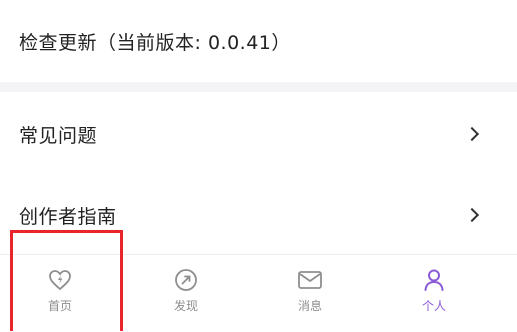  What do you see at coordinates (433, 306) in the screenshot?
I see `tab-me-label: 个人` at bounding box center [433, 306].